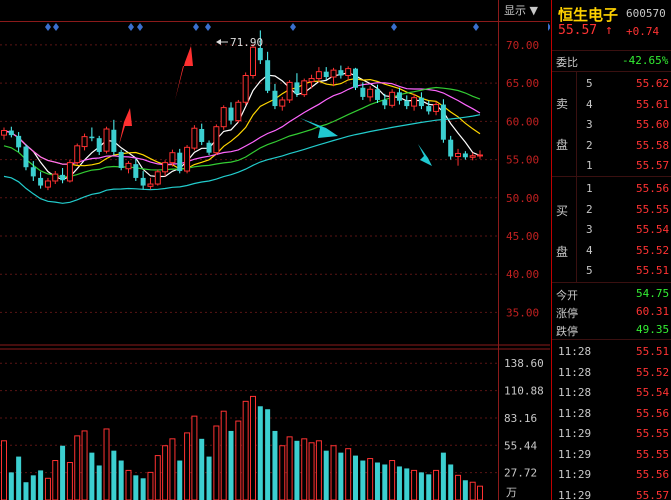 The image size is (671, 500). I want to click on sell-level-3: 3 55.60, so click(611, 124).